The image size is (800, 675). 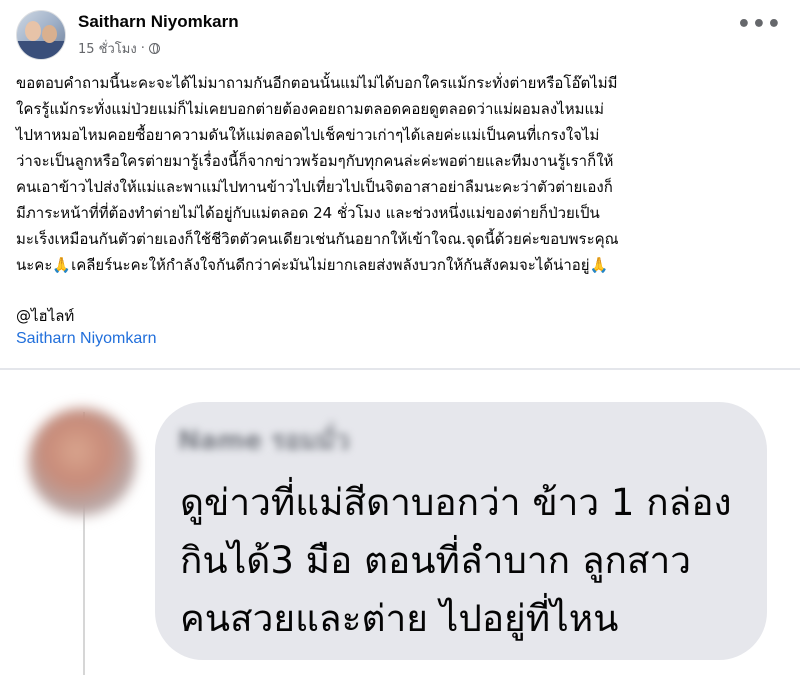 What do you see at coordinates (33, 31) in the screenshot?
I see `avatar-face-left` at bounding box center [33, 31].